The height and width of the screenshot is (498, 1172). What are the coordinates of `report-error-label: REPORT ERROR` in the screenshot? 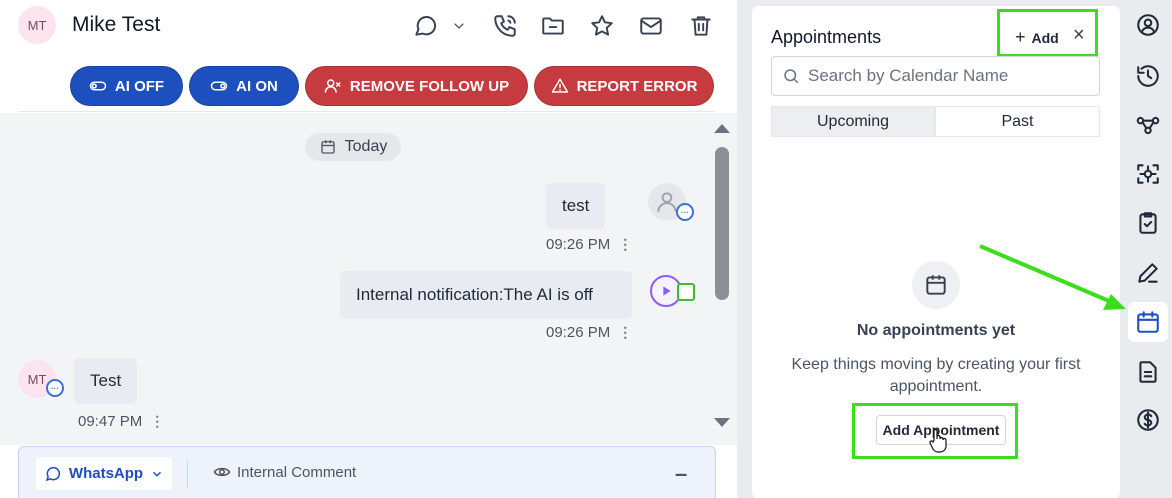 It's located at (637, 86).